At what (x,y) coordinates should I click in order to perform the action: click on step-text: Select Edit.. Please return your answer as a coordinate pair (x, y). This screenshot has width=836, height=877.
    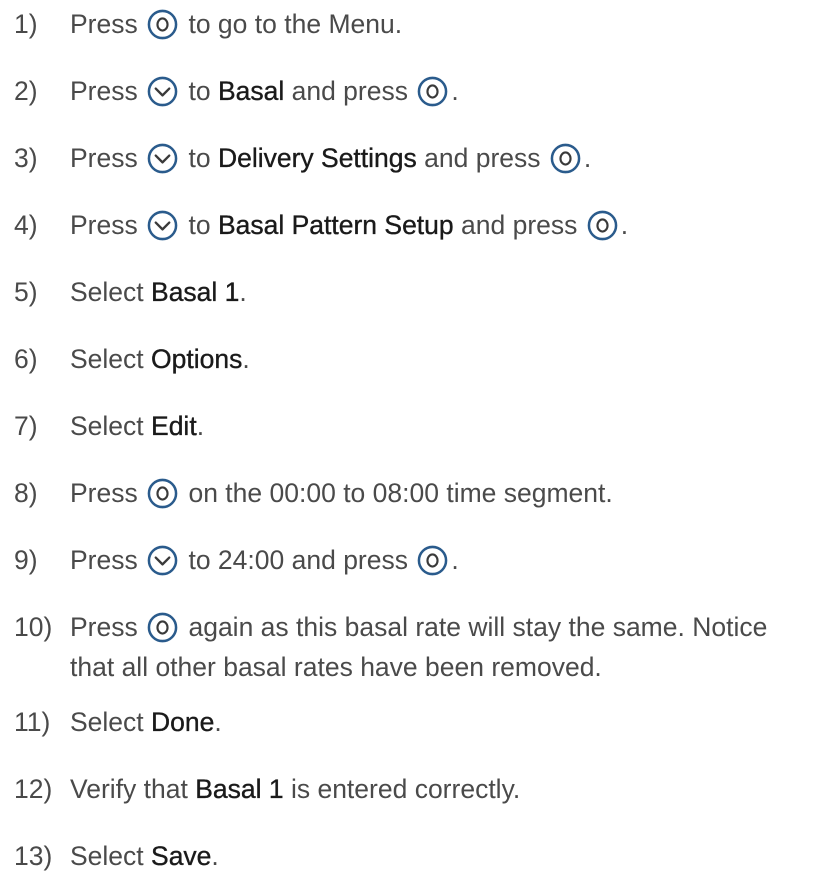
    Looking at the image, I should click on (450, 426).